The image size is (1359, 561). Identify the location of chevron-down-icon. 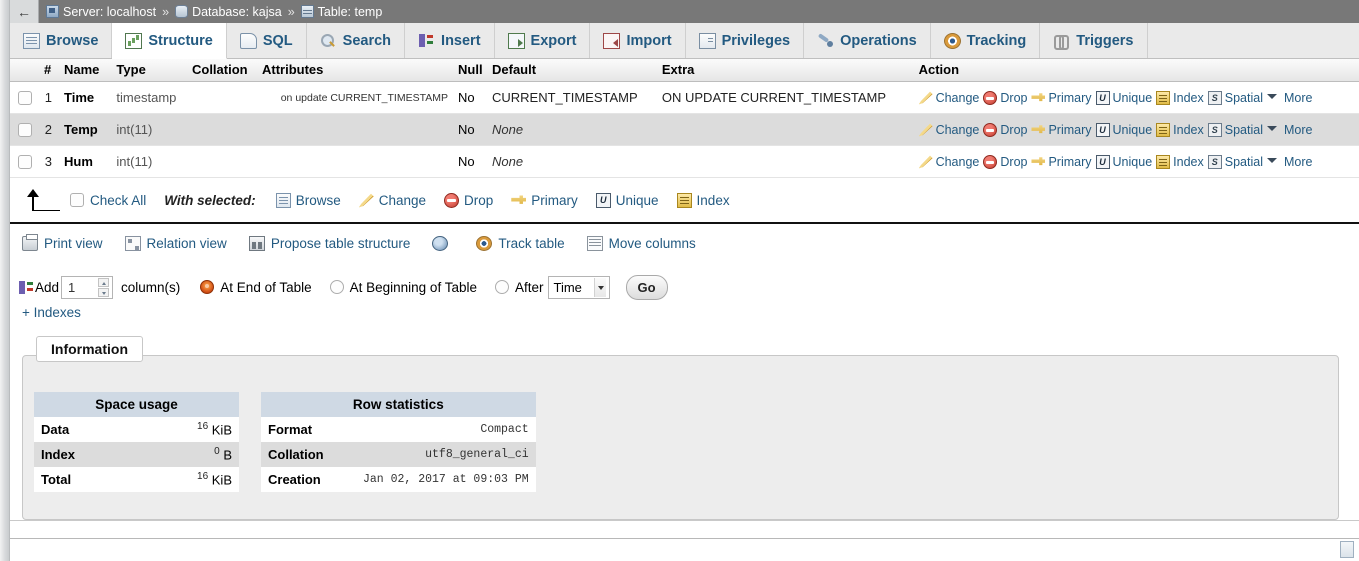
(599, 287).